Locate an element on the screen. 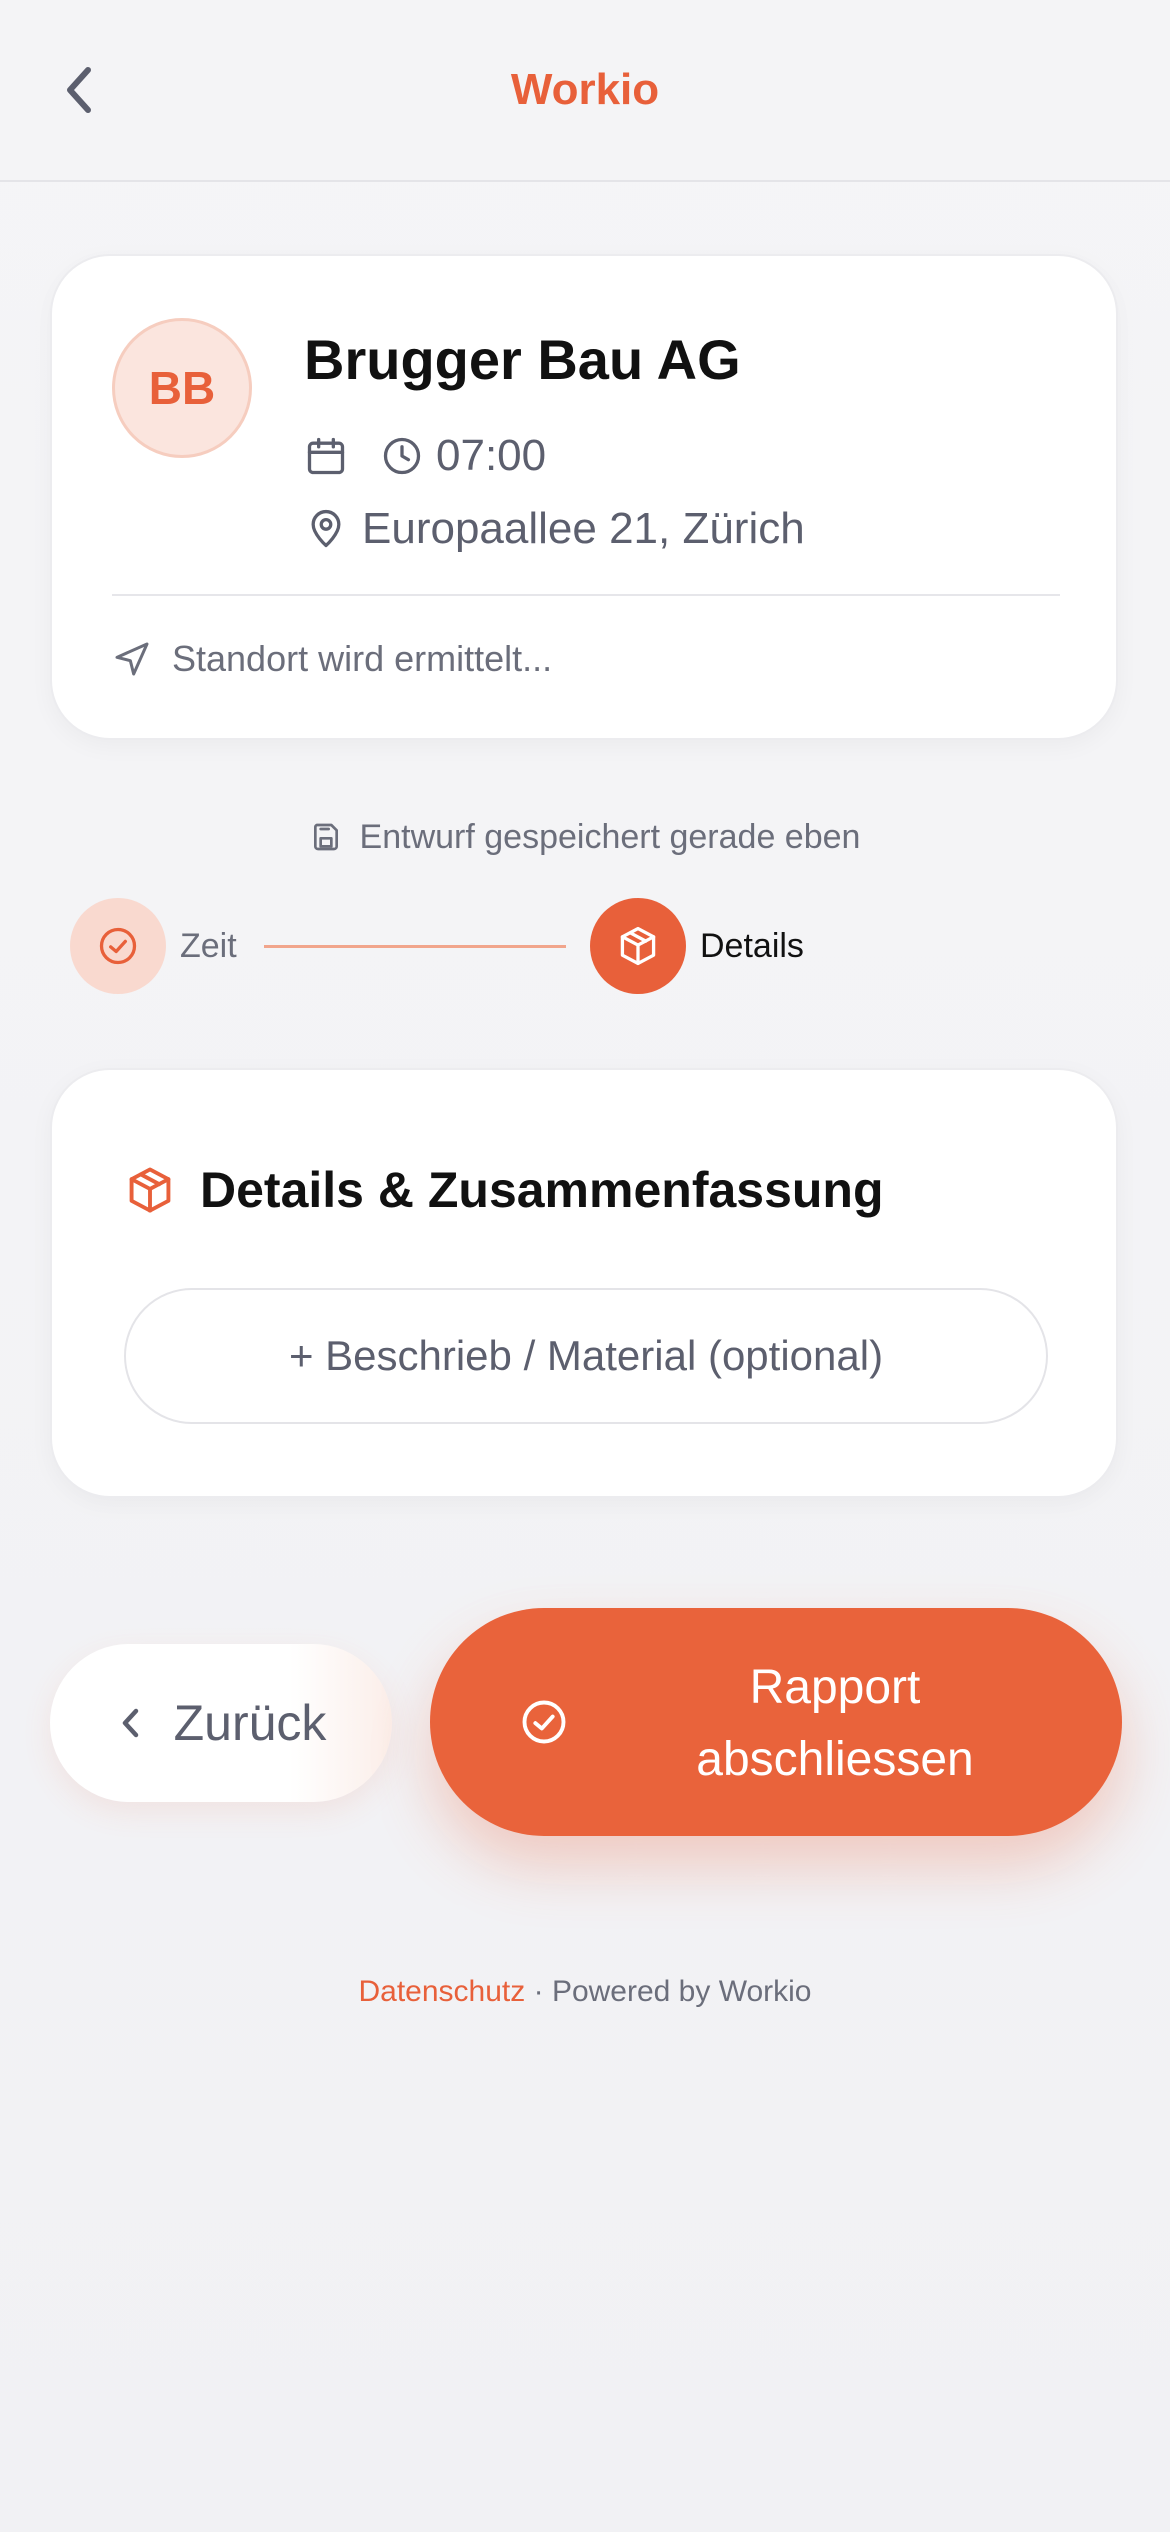 This screenshot has height=2532, width=1170. powered-by: Powered by Workio is located at coordinates (681, 1991).